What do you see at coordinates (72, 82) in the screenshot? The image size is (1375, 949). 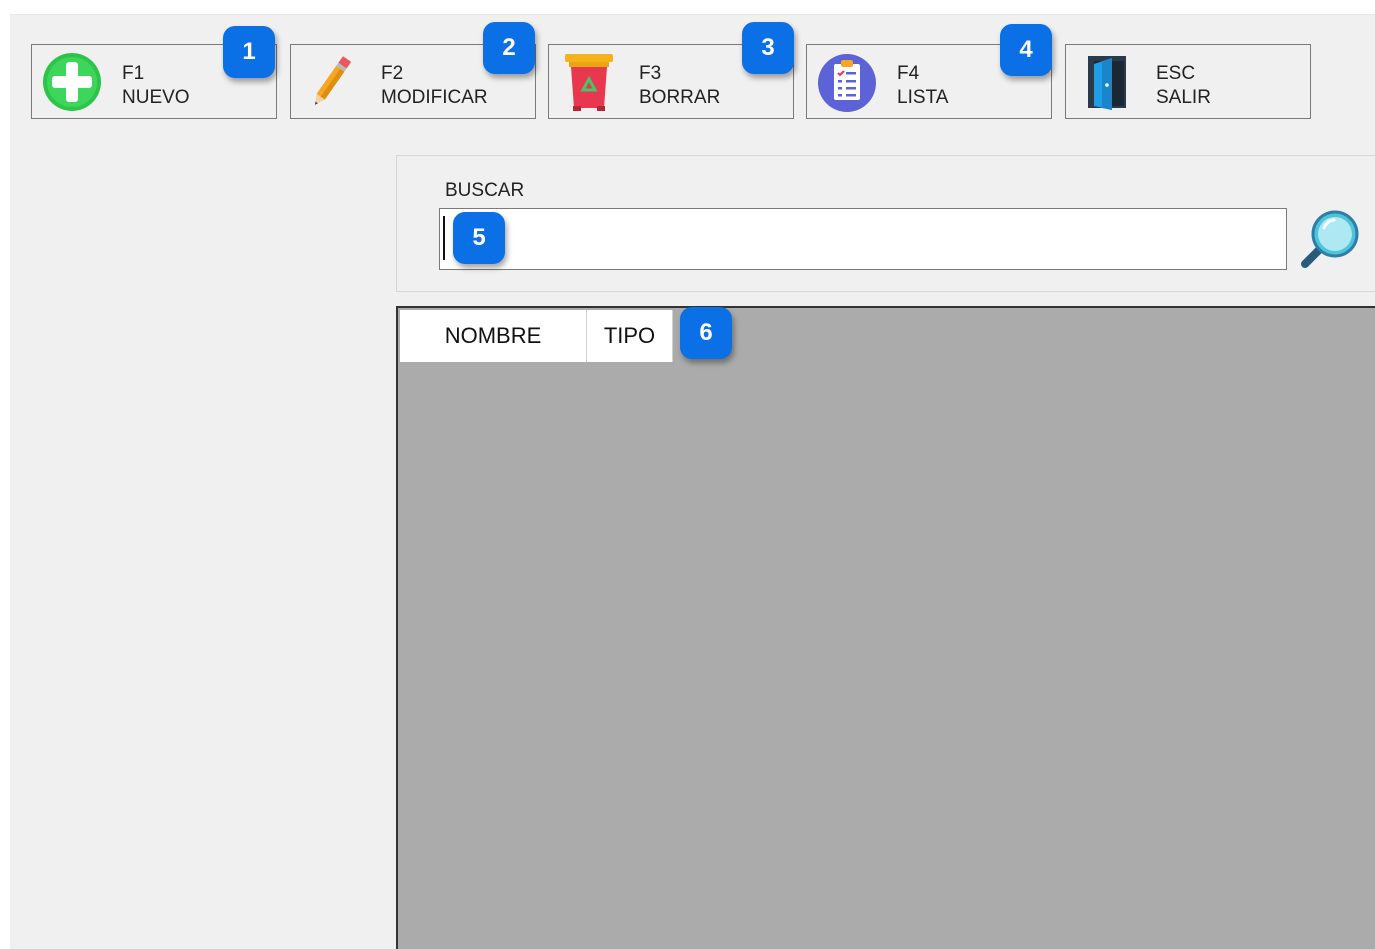 I see `add-circle-icon` at bounding box center [72, 82].